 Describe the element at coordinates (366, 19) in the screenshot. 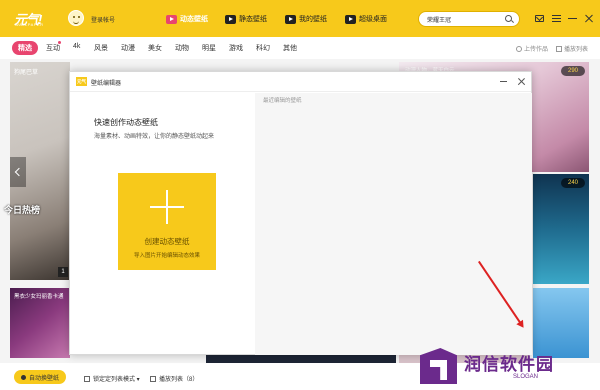

I see `nav-tab-desktop: 超级桌面` at that location.